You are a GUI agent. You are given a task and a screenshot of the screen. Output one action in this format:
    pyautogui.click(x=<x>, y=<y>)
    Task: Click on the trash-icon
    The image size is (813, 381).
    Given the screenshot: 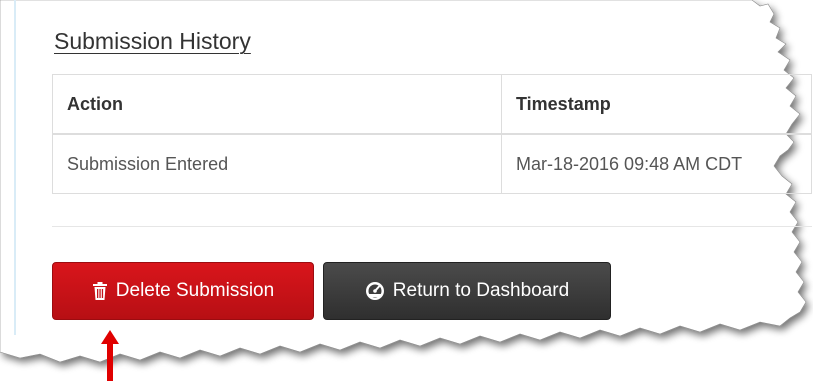 What is the action you would take?
    pyautogui.click(x=100, y=291)
    